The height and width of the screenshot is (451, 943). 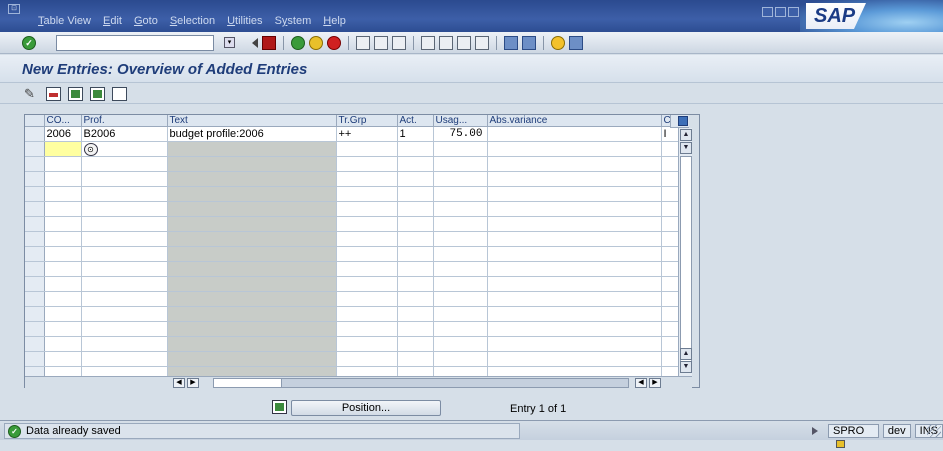 What do you see at coordinates (446, 43) in the screenshot?
I see `previous-page-icon` at bounding box center [446, 43].